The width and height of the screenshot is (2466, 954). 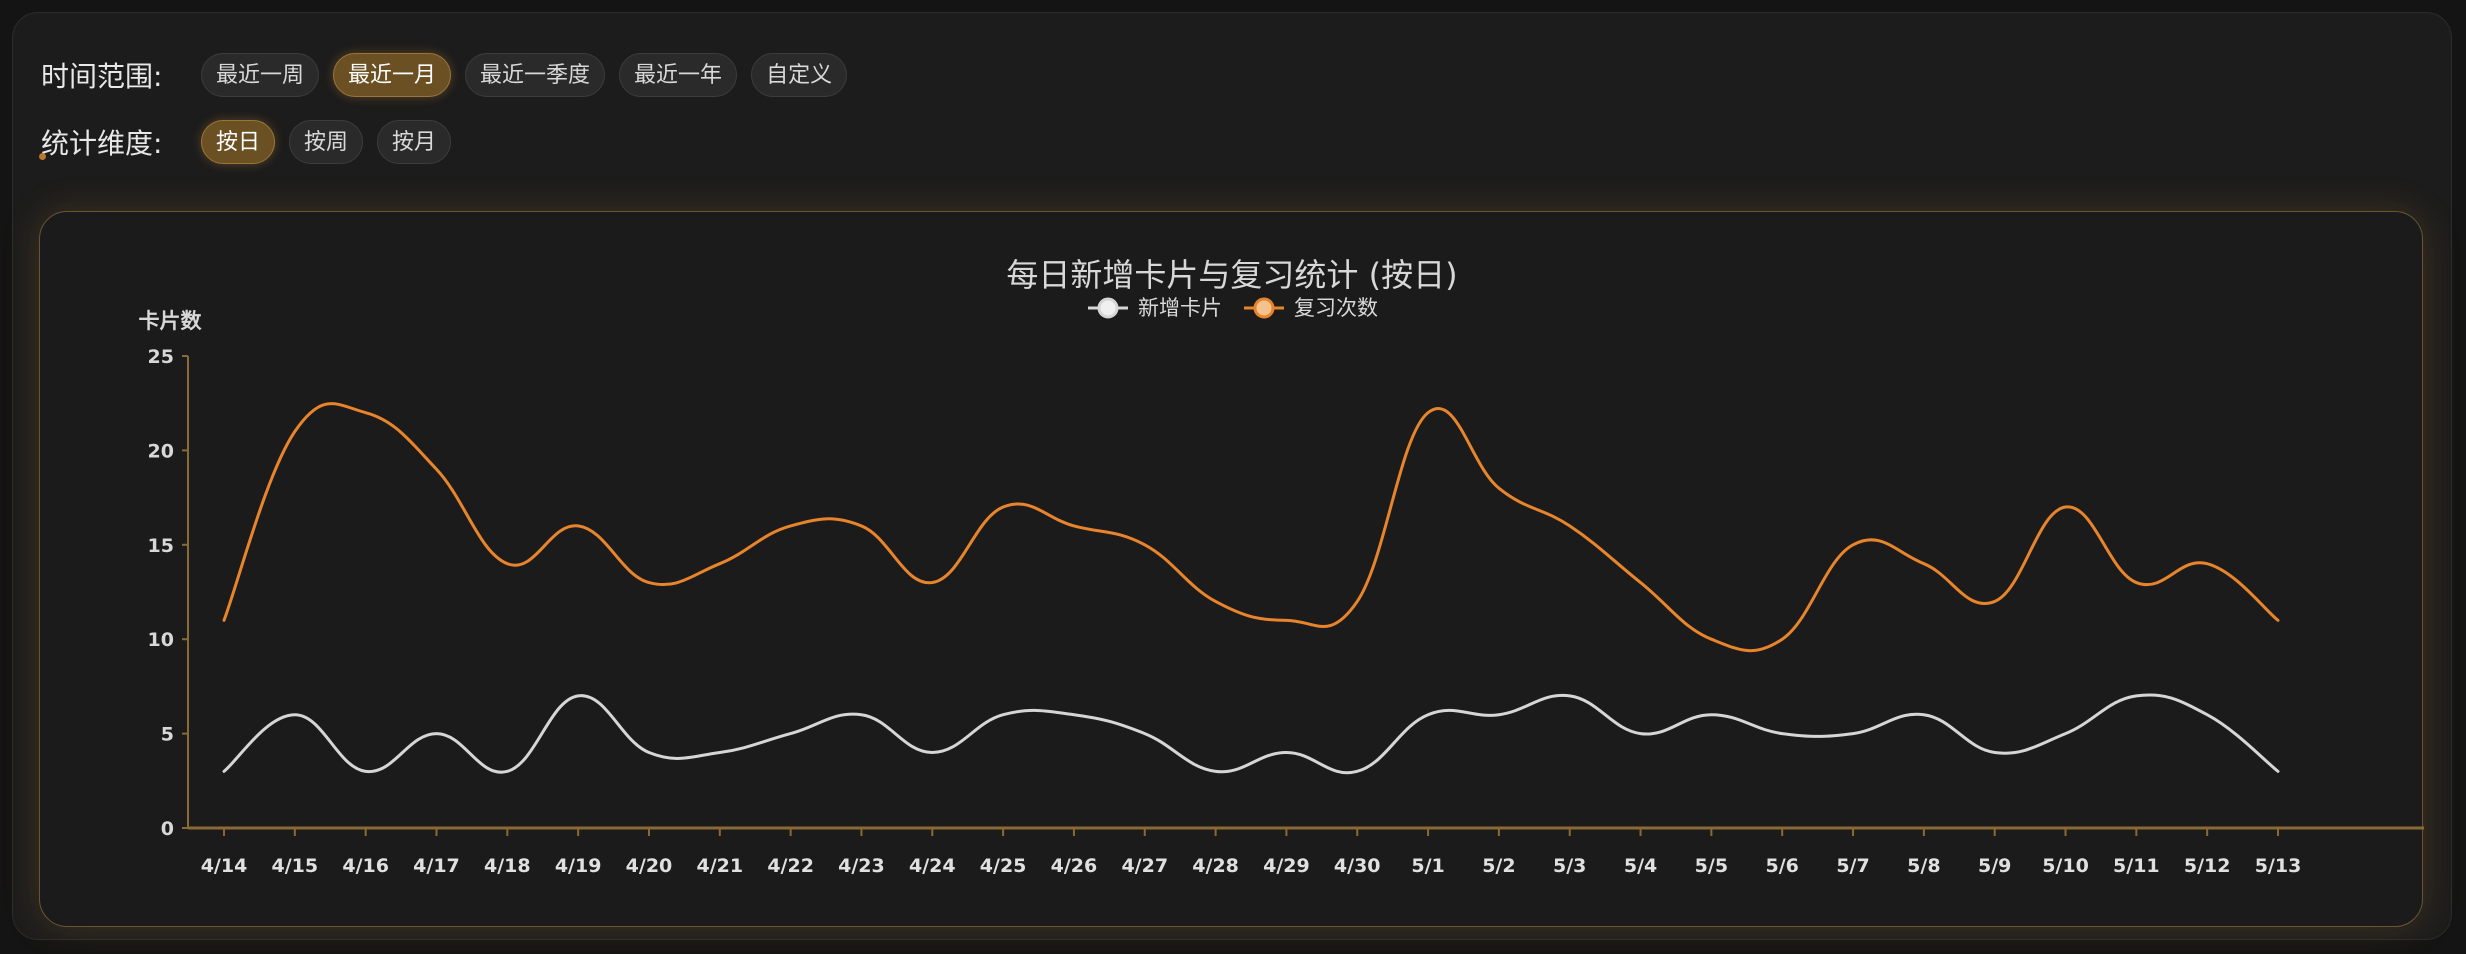 What do you see at coordinates (1286, 866) in the screenshot?
I see `x-tick-label: 4/29` at bounding box center [1286, 866].